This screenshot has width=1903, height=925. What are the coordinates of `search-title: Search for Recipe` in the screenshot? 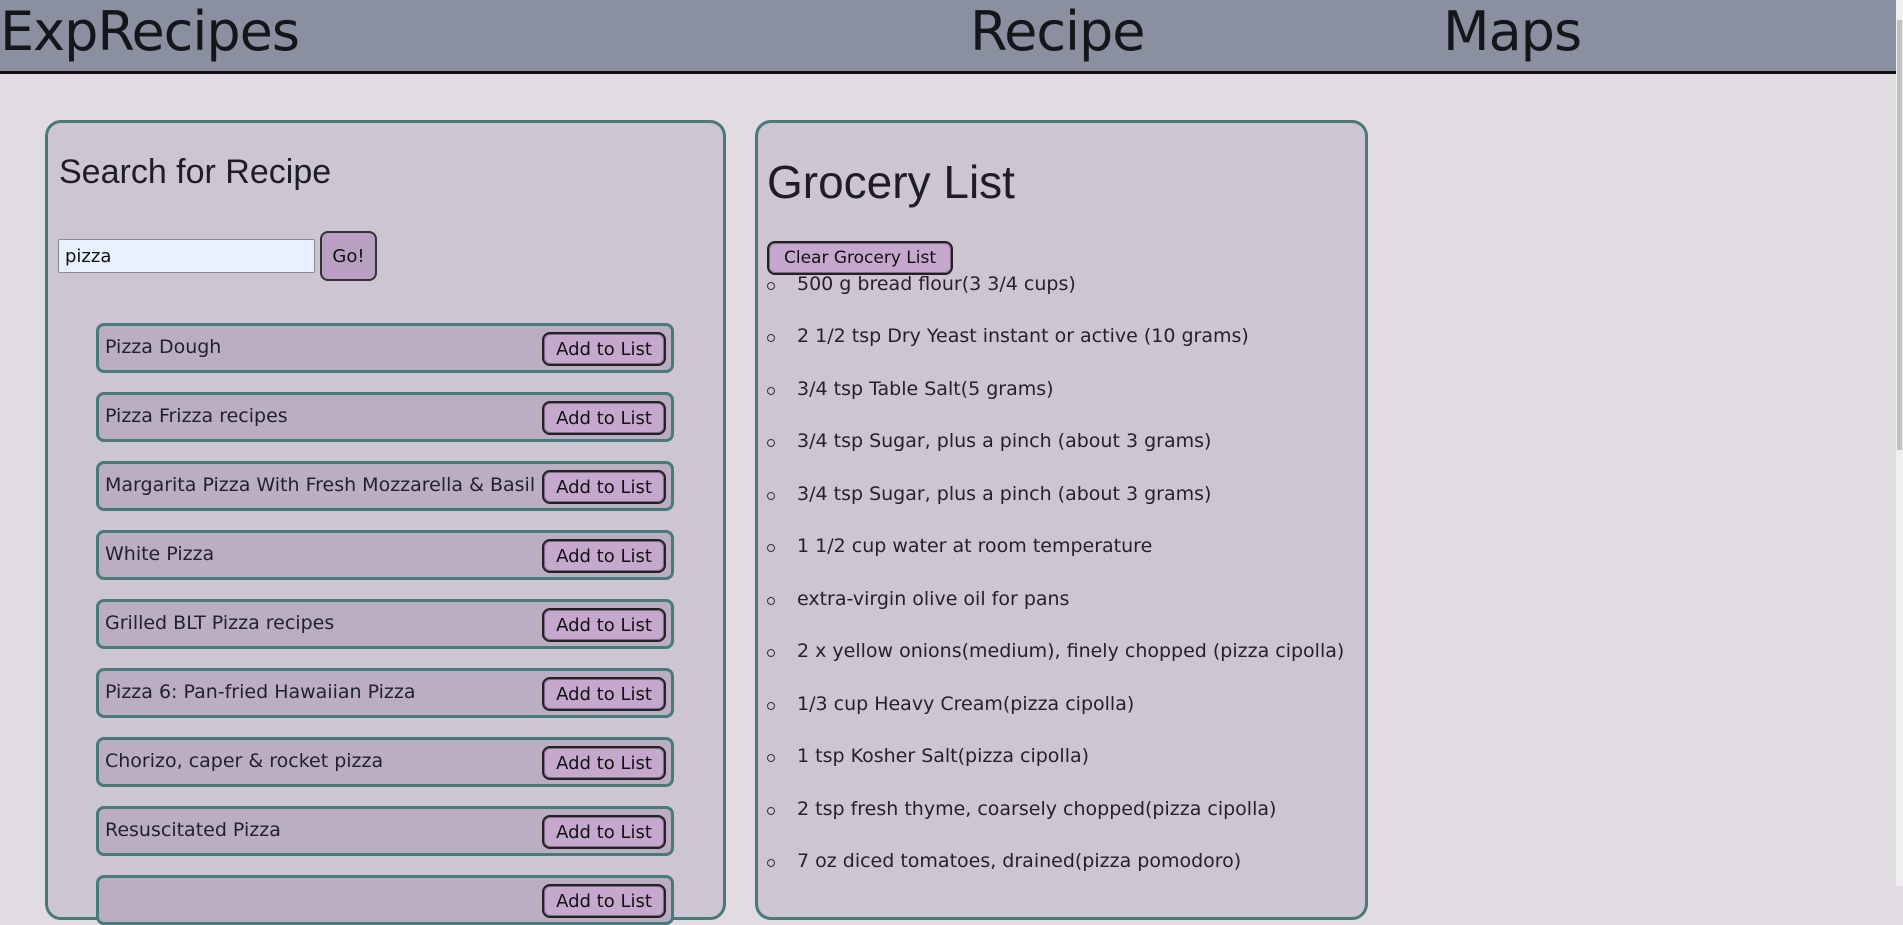 It's located at (195, 172).